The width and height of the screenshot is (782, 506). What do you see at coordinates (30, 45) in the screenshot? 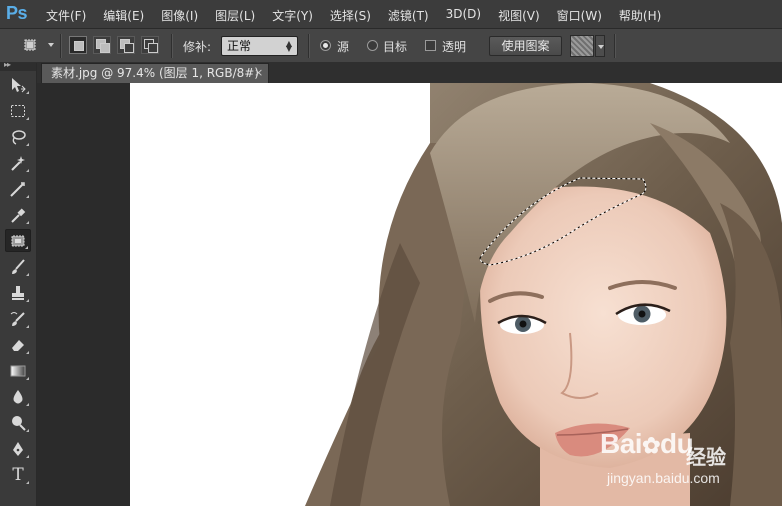
I see `patch-tool-preset-icon` at bounding box center [30, 45].